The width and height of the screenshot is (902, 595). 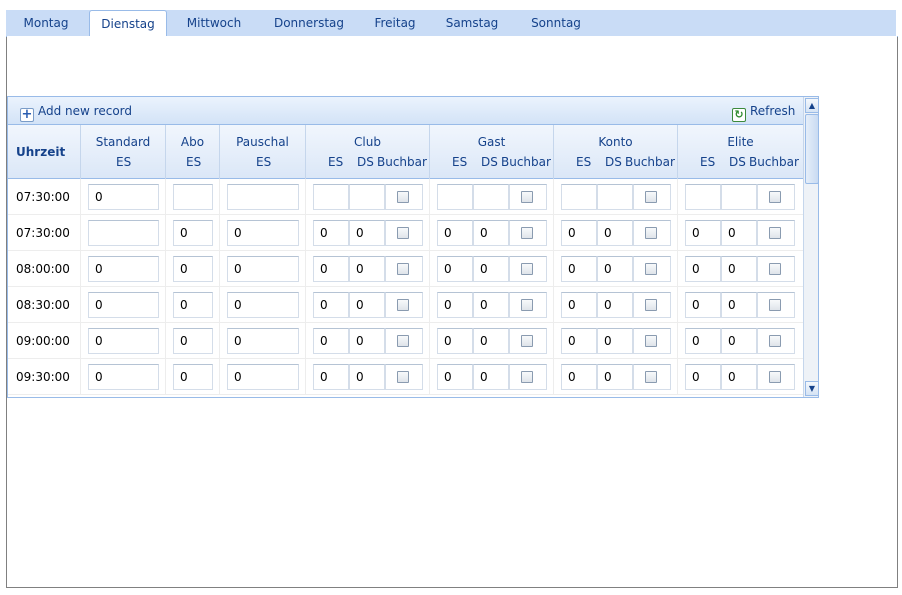 What do you see at coordinates (123, 233) in the screenshot?
I see `standard-es-input` at bounding box center [123, 233].